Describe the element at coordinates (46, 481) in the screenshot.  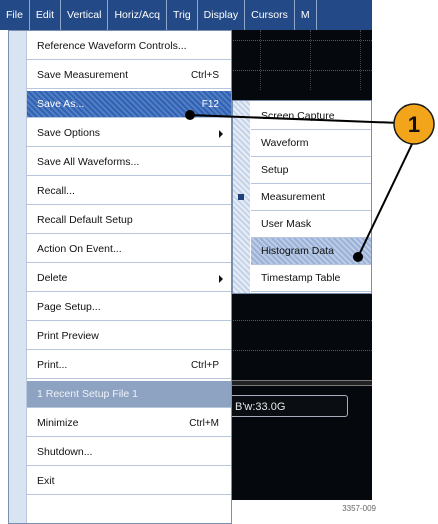
I see `menu-item-label: Exit` at that location.